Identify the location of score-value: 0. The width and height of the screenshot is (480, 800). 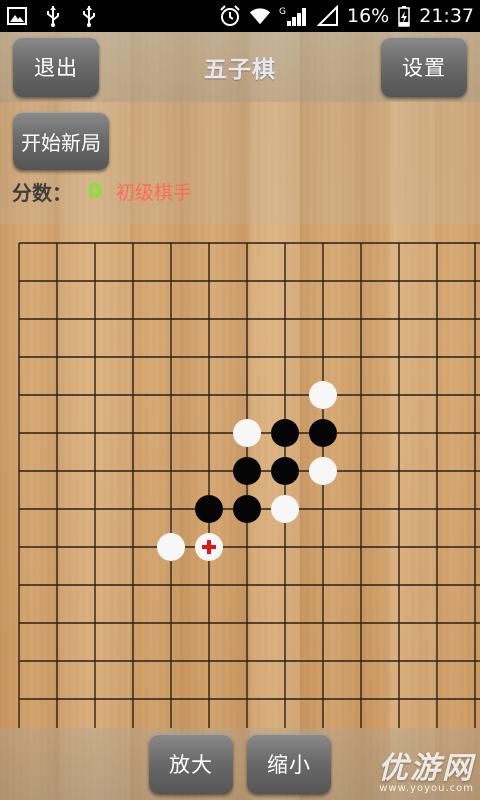
(95, 191).